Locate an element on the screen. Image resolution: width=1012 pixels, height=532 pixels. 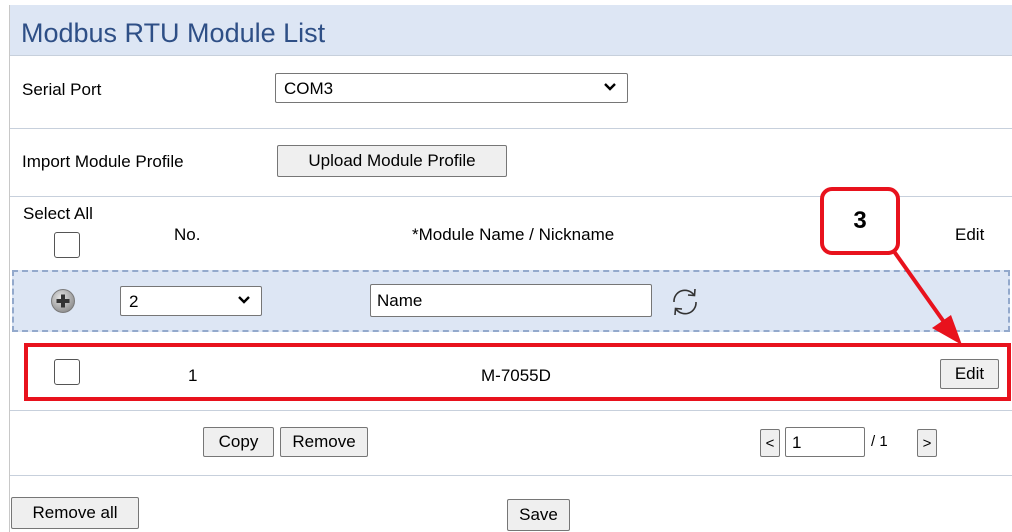
annotation-arrow is located at coordinates (926, 296).